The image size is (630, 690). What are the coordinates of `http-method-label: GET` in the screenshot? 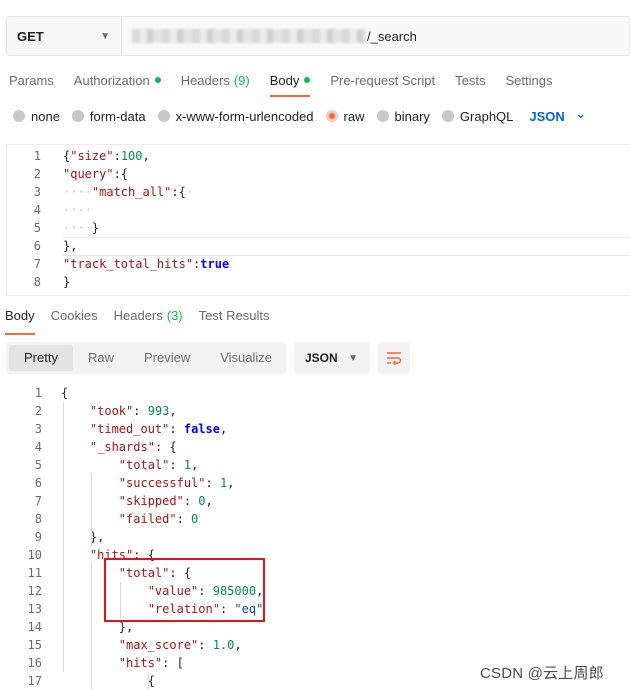 It's located at (30, 36).